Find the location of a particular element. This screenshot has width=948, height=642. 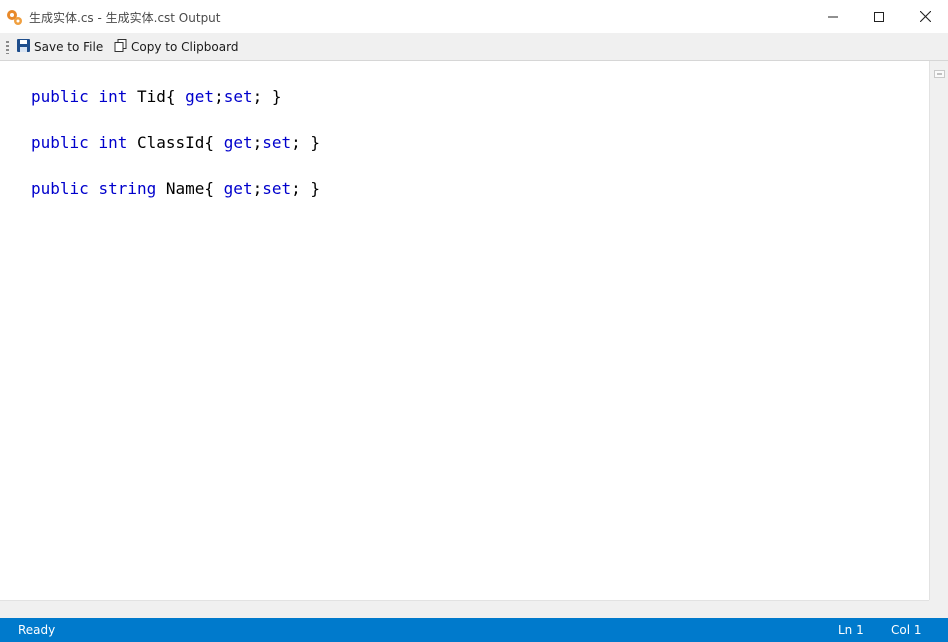

code-line: public int Tid{ get;set; } is located at coordinates (156, 96).